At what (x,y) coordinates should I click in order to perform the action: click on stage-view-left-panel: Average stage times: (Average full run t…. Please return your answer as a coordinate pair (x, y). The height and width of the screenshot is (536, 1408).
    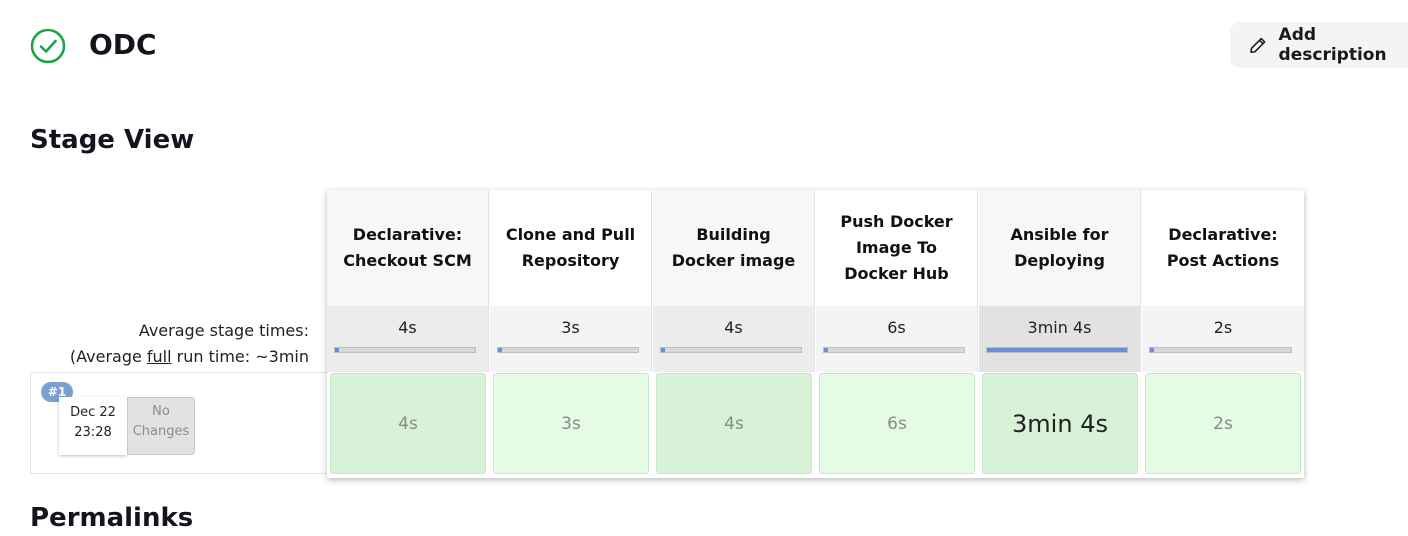
    Looking at the image, I should click on (178, 392).